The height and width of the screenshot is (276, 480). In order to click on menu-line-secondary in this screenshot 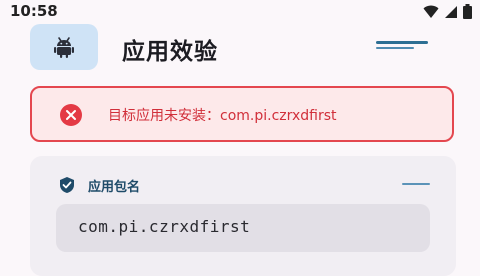, I will do `click(395, 48)`.